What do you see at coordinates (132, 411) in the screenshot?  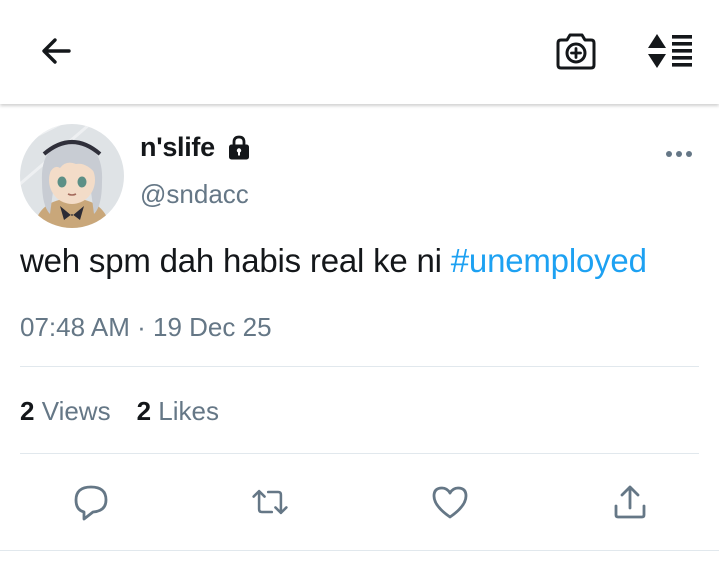 I see `tweet-stats: 2 Views 2 Likes` at bounding box center [132, 411].